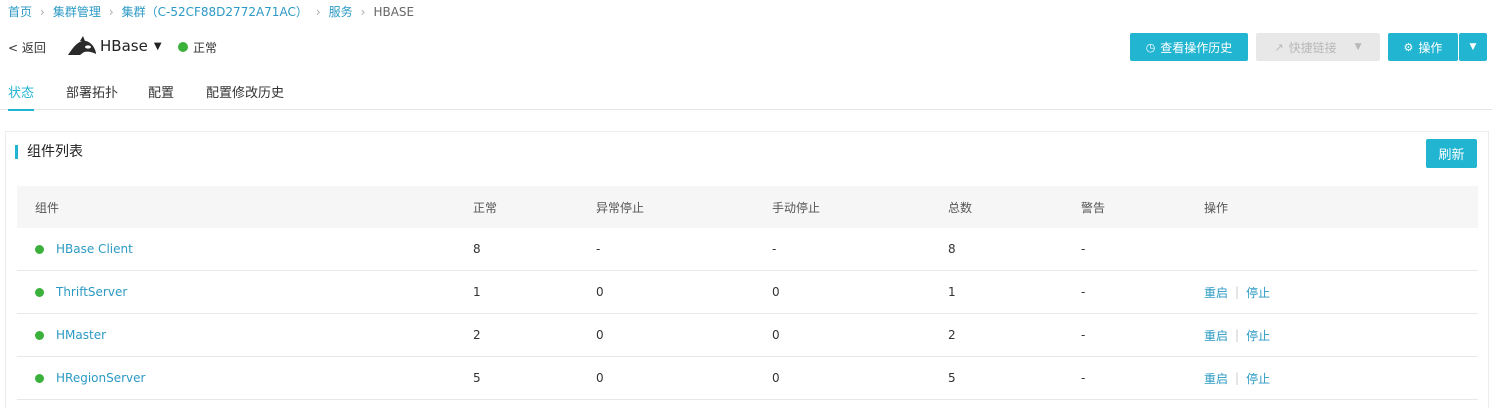 This screenshot has height=408, width=1492. I want to click on hbase-orca-icon, so click(82, 45).